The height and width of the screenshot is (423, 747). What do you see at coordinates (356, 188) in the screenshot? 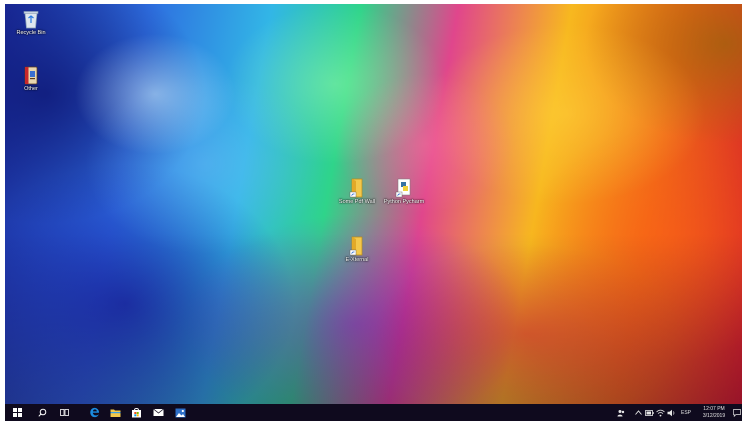
I see `folder-icon` at bounding box center [356, 188].